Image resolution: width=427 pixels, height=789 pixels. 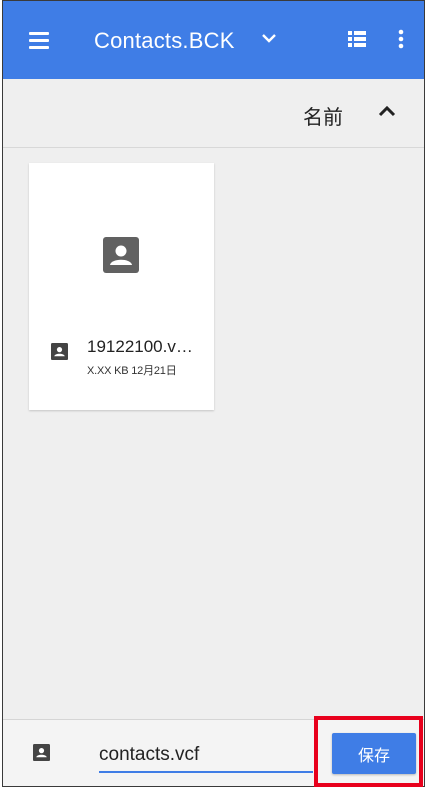 What do you see at coordinates (132, 371) in the screenshot?
I see `file-meta: X.XX KB 12月21日` at bounding box center [132, 371].